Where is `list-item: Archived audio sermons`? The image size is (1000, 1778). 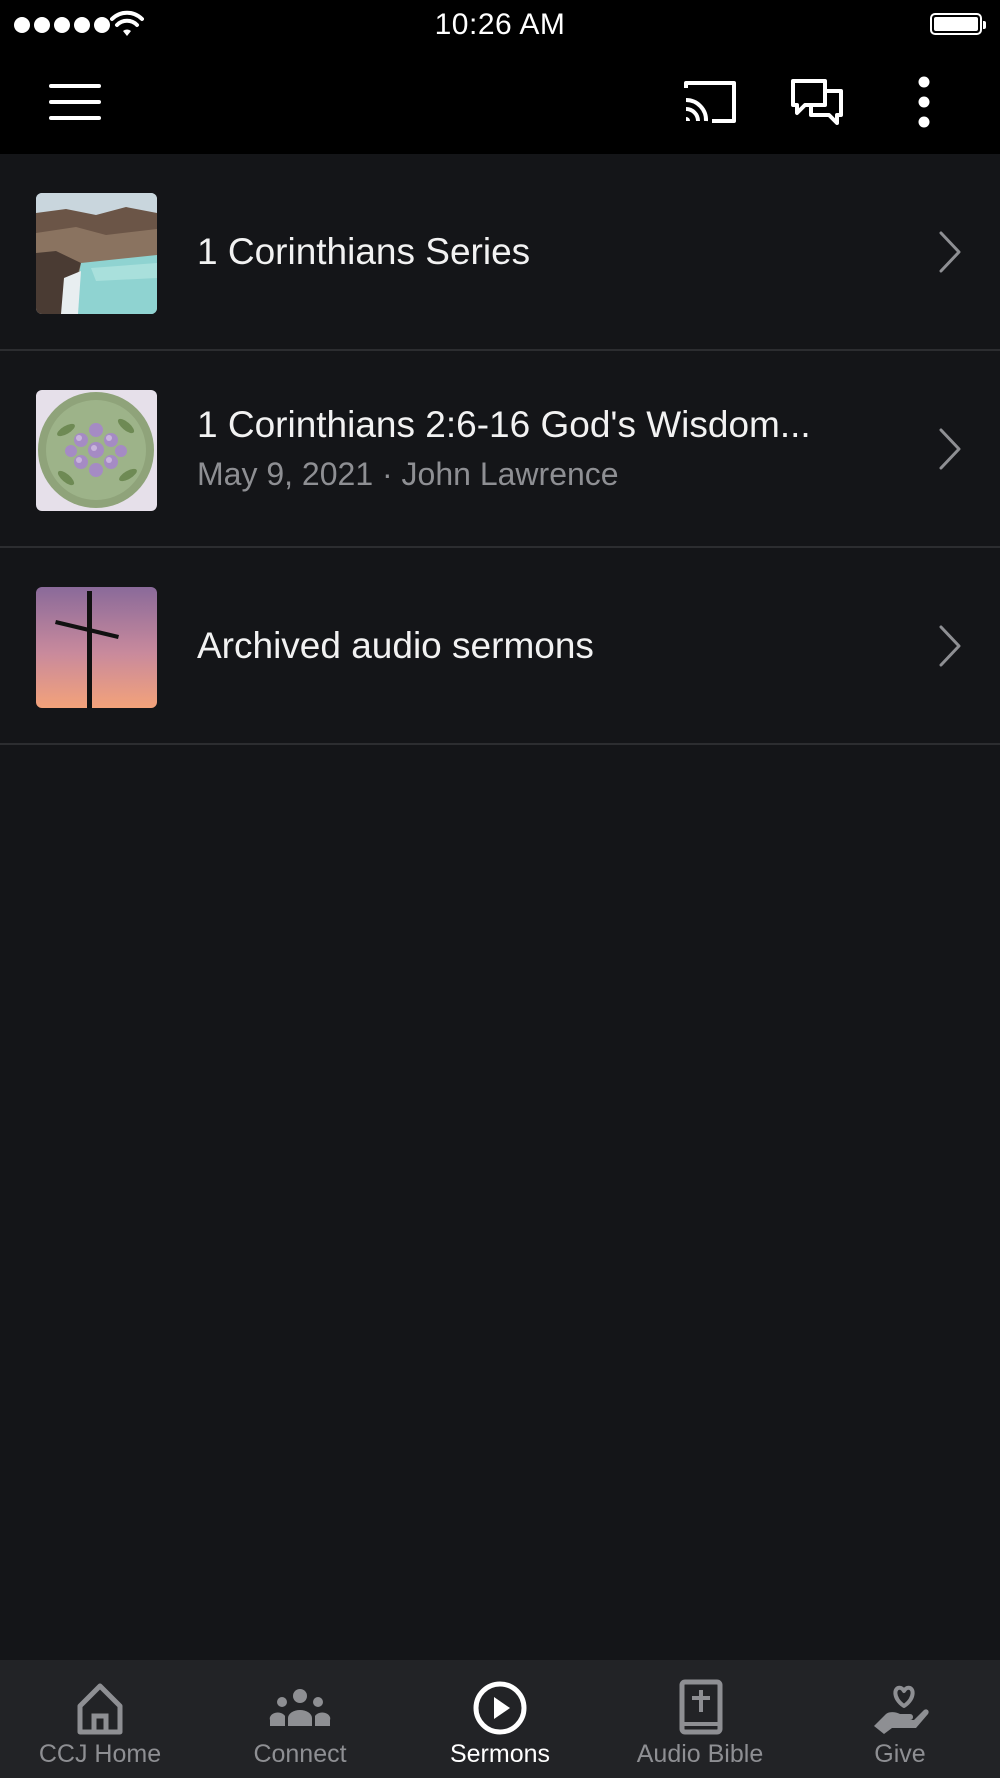 list-item: Archived audio sermons is located at coordinates (500, 646).